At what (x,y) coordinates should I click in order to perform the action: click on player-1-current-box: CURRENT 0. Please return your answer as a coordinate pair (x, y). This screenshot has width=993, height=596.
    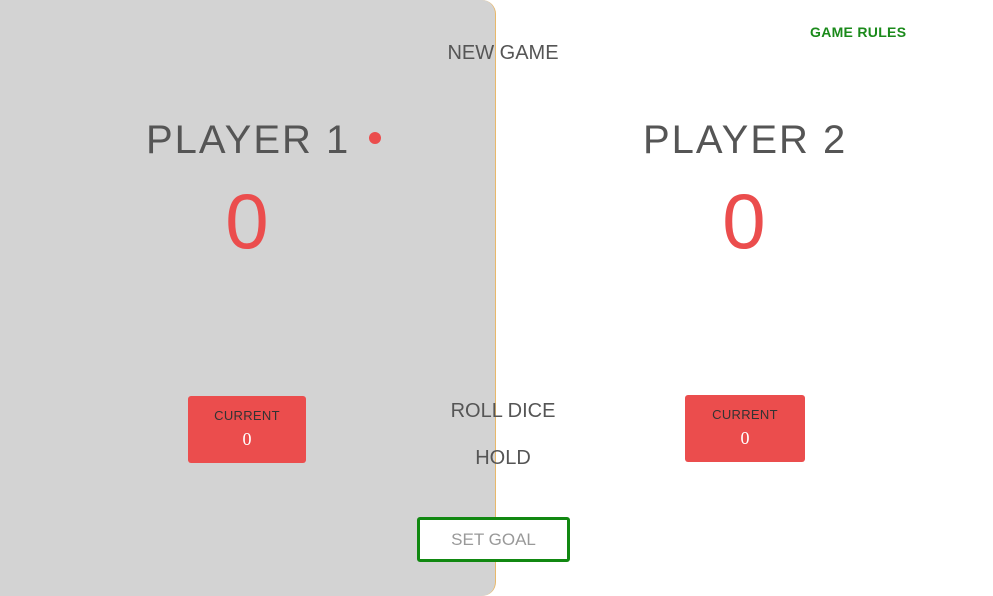
    Looking at the image, I should click on (247, 429).